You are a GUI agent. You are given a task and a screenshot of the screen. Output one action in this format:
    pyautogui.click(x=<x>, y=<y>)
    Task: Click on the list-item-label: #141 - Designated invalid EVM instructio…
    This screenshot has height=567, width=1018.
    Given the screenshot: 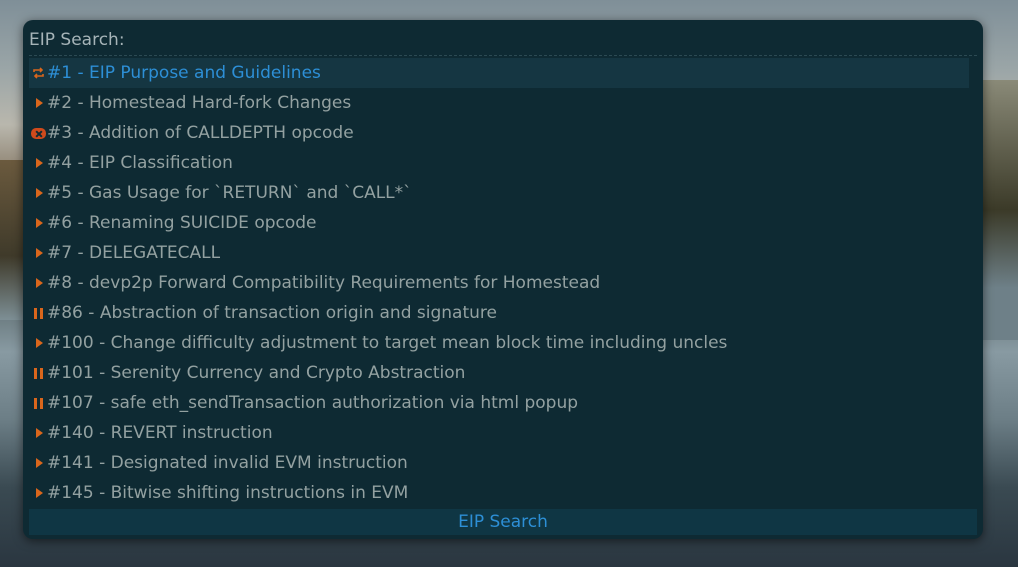 What is the action you would take?
    pyautogui.click(x=227, y=463)
    